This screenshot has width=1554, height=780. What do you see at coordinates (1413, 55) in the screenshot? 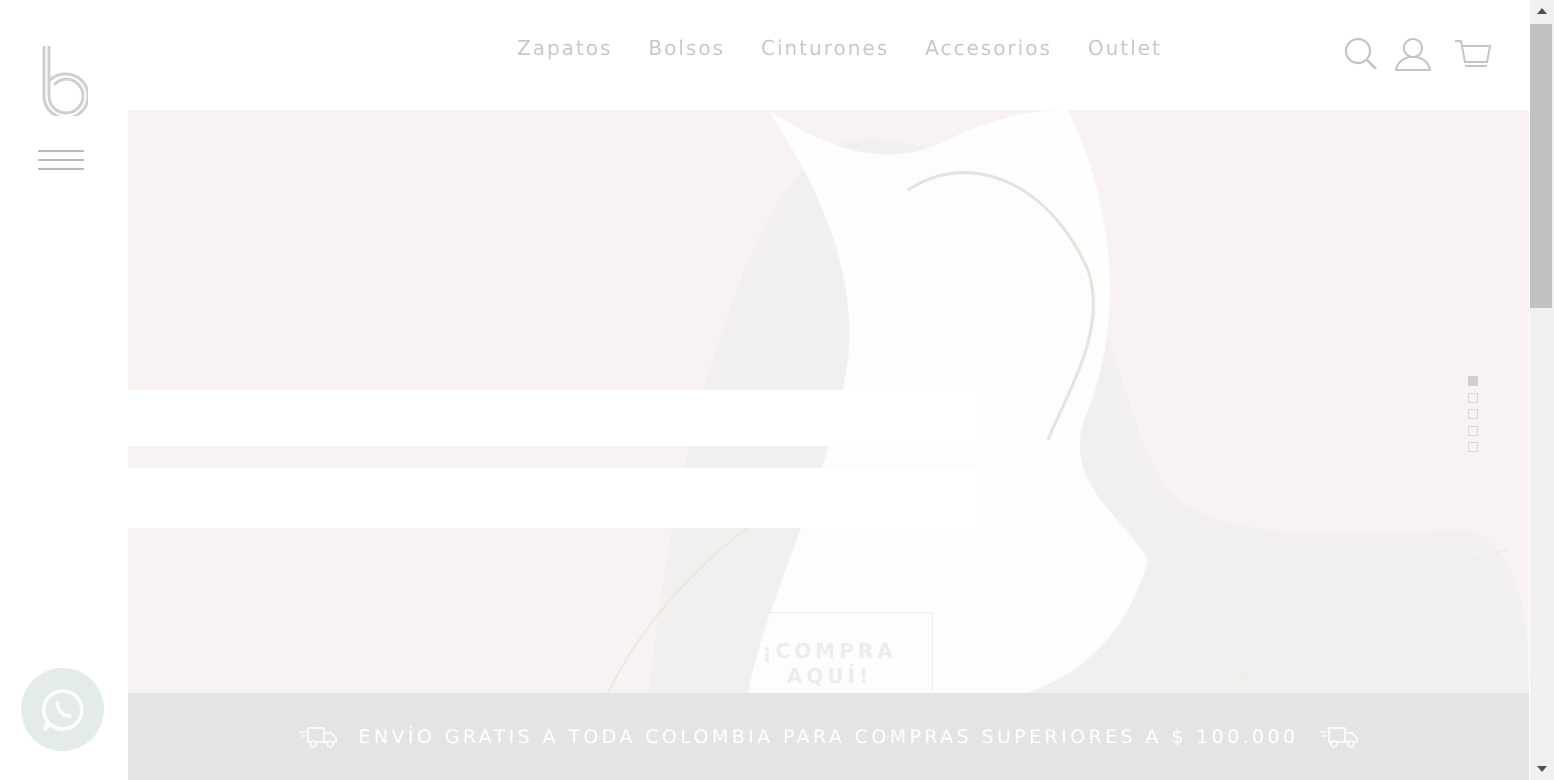
I see `user-icon` at bounding box center [1413, 55].